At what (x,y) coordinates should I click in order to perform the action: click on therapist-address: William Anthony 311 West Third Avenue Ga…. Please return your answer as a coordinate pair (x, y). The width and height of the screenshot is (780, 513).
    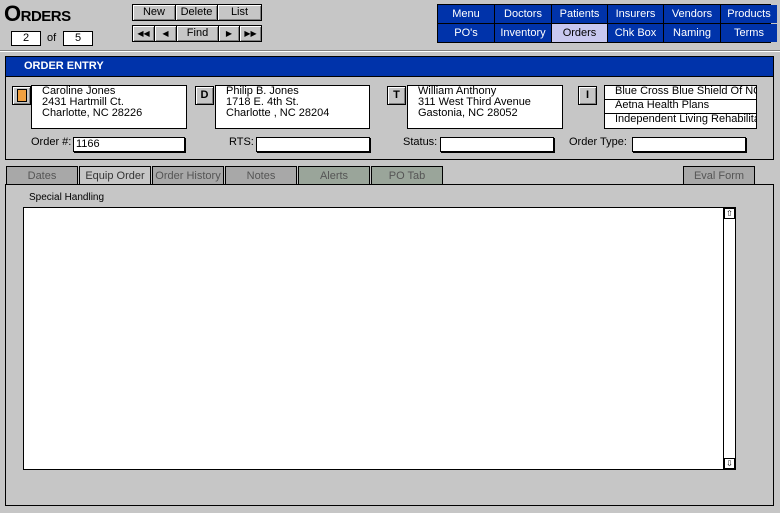
    Looking at the image, I should click on (485, 107).